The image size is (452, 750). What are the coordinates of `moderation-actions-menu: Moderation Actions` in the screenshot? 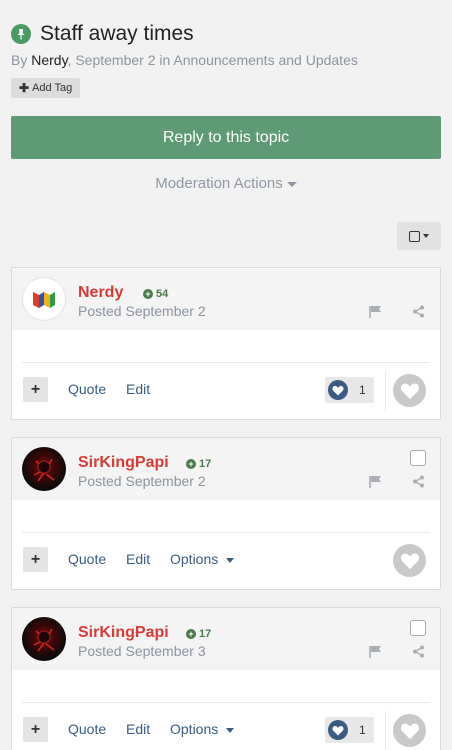 It's located at (226, 183).